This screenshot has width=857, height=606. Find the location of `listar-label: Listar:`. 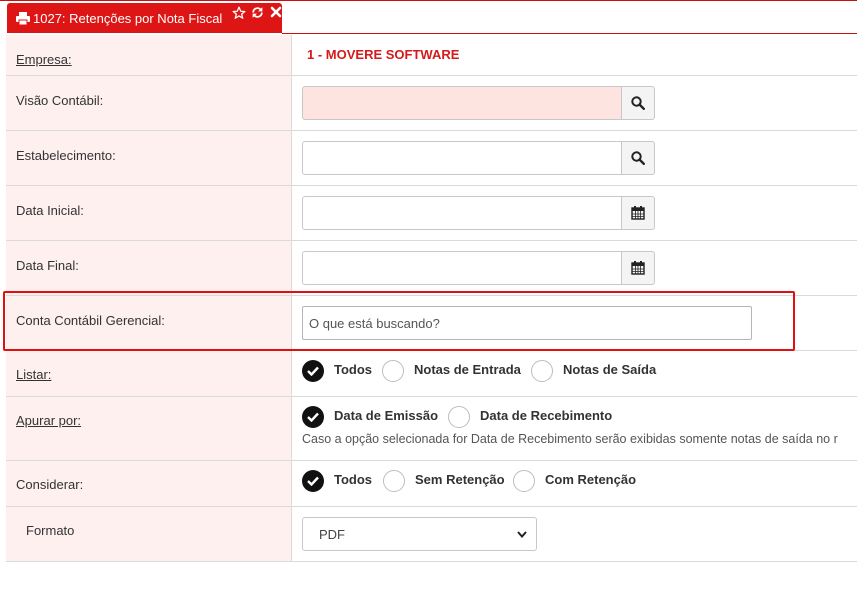

listar-label: Listar: is located at coordinates (34, 374).